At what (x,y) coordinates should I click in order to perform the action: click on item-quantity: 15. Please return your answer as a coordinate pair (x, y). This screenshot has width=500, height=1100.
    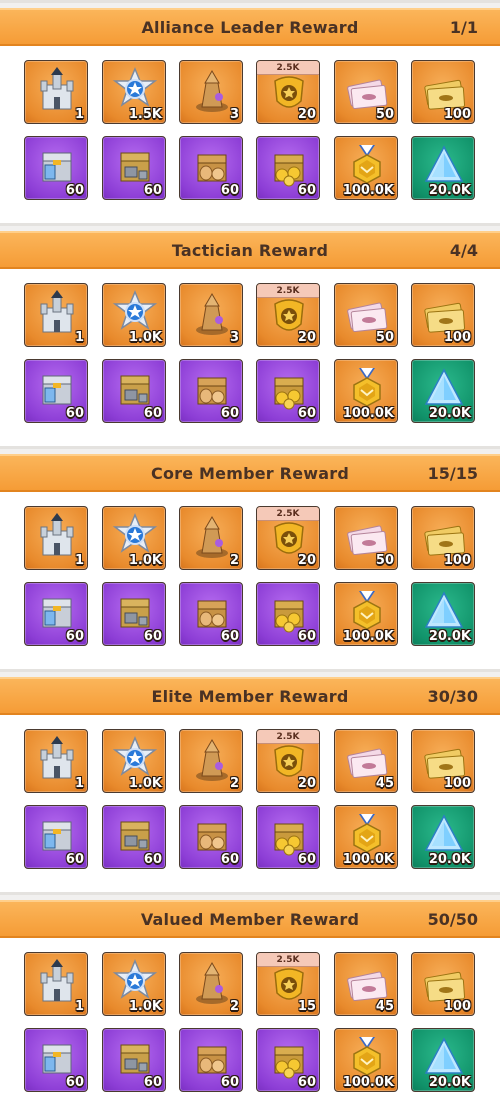
    Looking at the image, I should click on (306, 1006).